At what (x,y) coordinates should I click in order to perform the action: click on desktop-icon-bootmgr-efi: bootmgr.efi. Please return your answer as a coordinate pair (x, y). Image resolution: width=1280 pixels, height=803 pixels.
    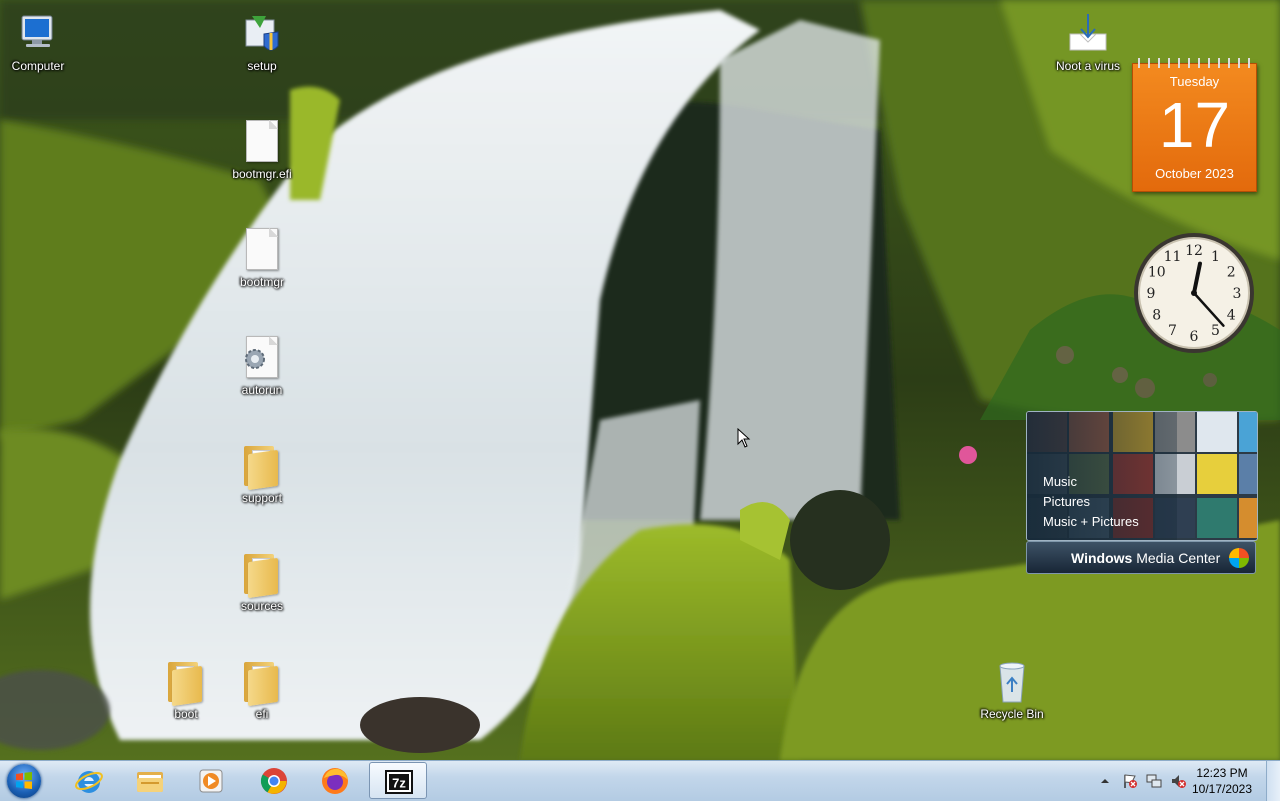
    Looking at the image, I should click on (262, 154).